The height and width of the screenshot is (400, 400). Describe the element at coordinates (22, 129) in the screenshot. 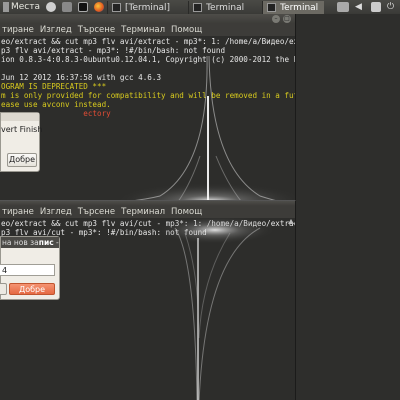

I see `dialog-message: vert Finish` at that location.